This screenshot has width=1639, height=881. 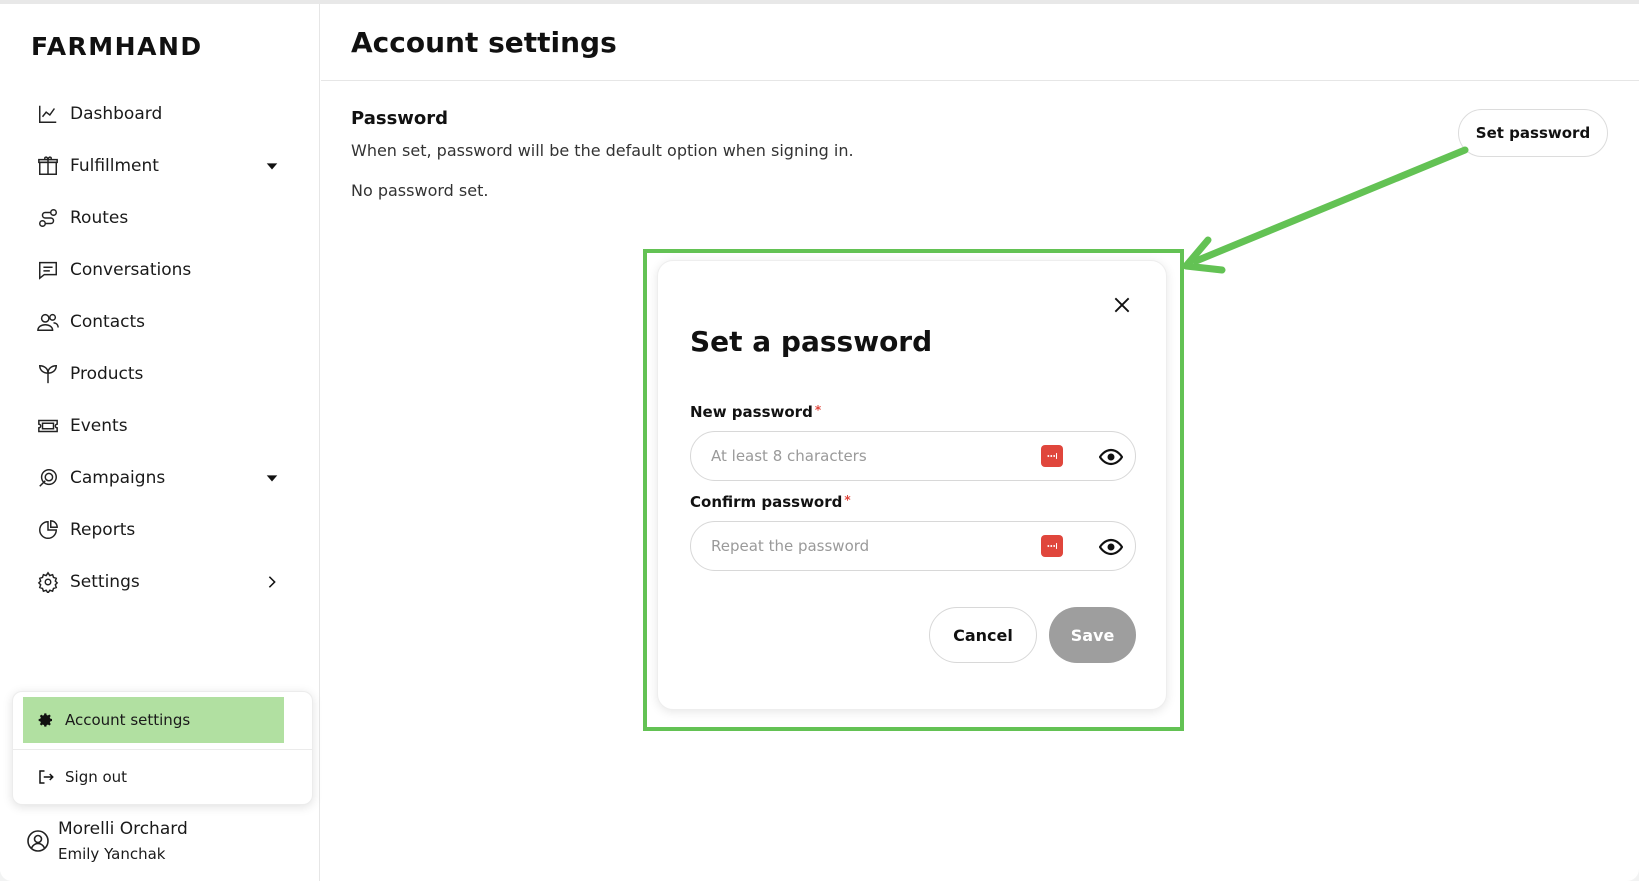 I want to click on set-password-button: Set password, so click(x=1533, y=133).